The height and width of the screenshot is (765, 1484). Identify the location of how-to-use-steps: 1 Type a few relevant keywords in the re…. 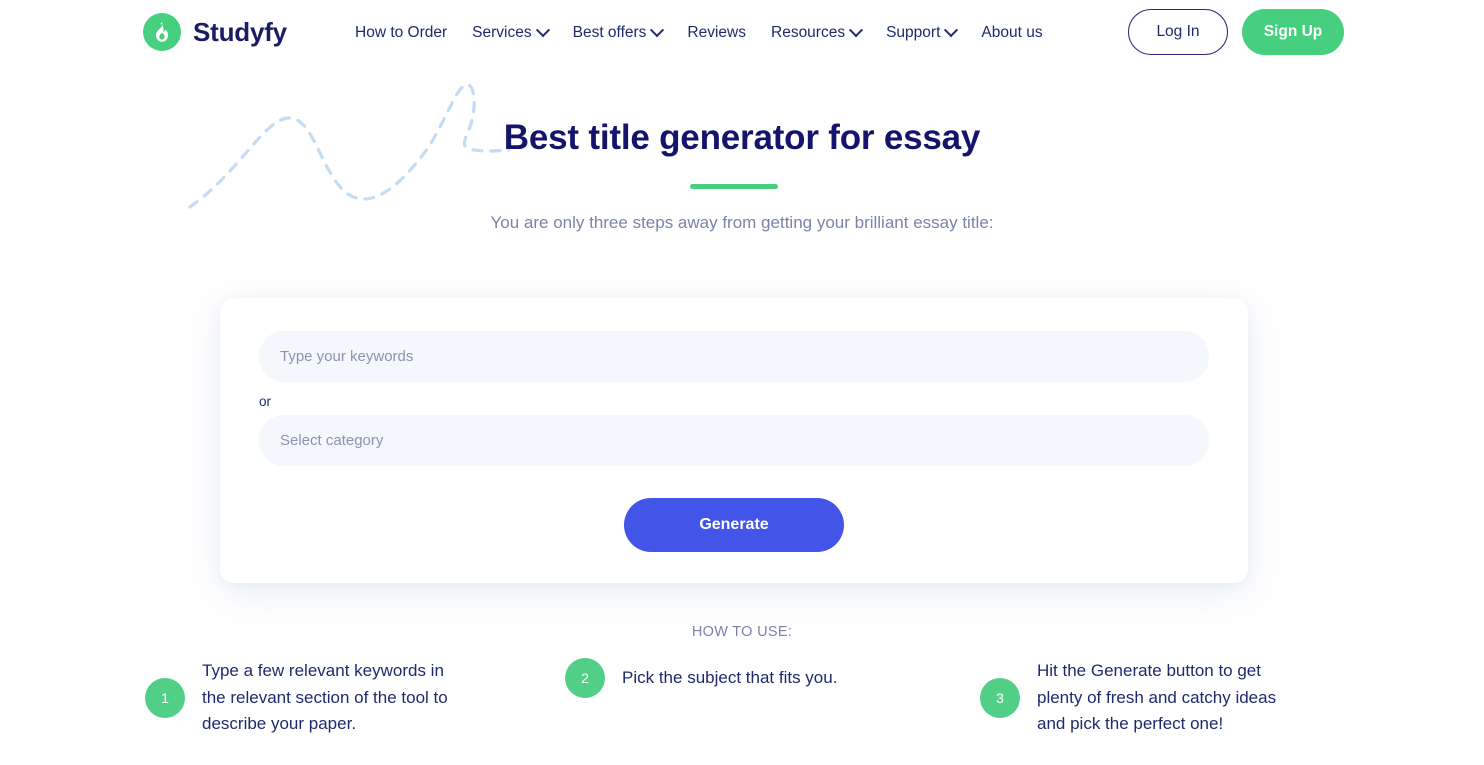
(742, 698).